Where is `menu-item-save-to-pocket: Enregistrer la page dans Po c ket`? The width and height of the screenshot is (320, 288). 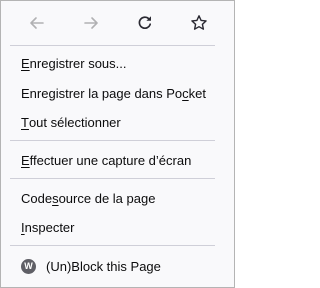
menu-item-save-to-pocket: Enregistrer la page dans Po c ket is located at coordinates (117, 93).